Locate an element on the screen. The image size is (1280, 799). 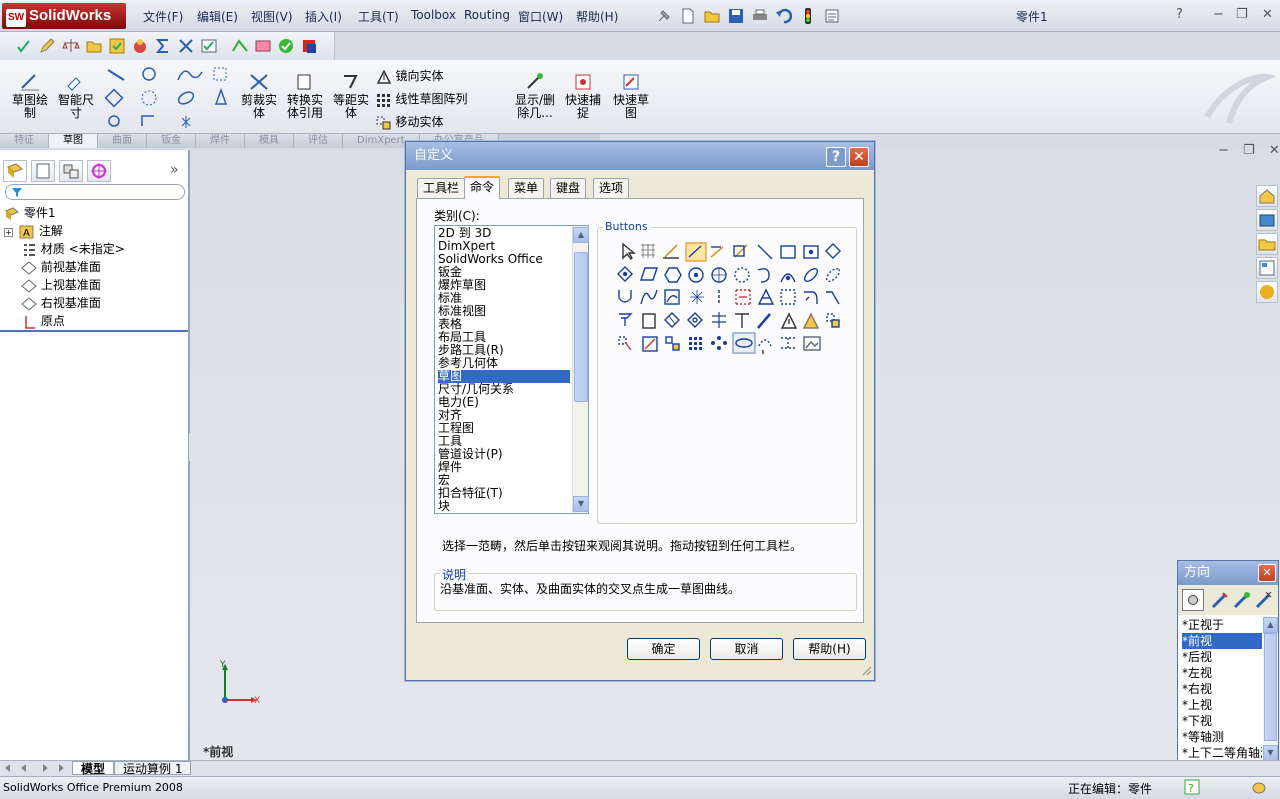
pin-view-icon is located at coordinates (1193, 600).